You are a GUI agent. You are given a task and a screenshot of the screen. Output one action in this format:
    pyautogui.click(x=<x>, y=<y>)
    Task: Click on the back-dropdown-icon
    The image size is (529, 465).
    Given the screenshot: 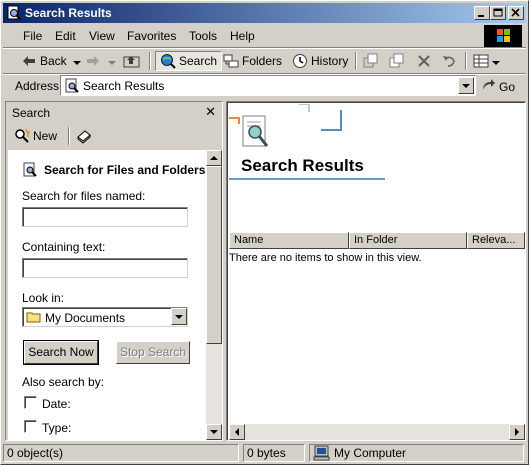 What is the action you would take?
    pyautogui.click(x=76, y=61)
    